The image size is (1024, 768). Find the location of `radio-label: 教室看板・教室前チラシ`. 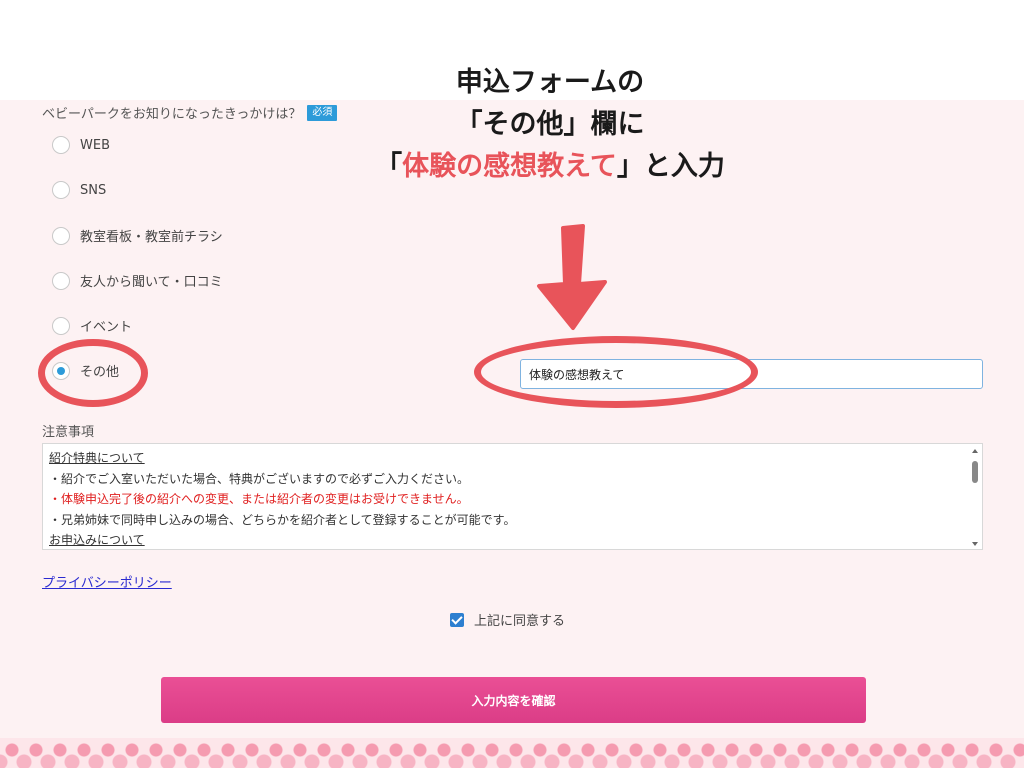

radio-label: 教室看板・教室前チラシ is located at coordinates (151, 237).